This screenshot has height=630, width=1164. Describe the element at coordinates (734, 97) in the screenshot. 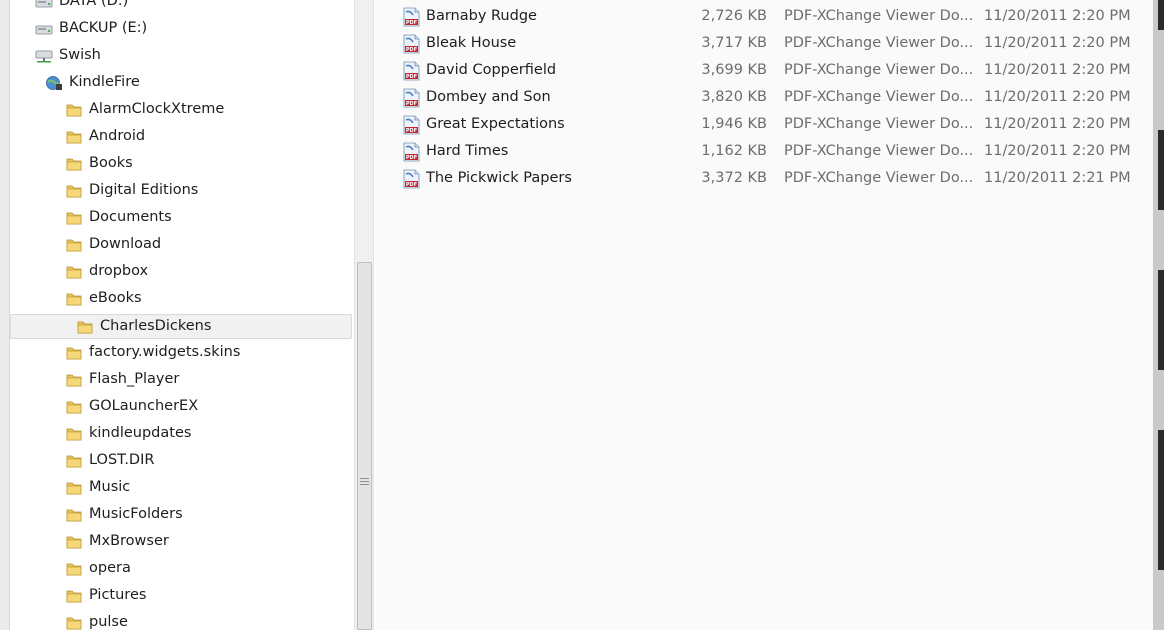

I see `file-size: 3,820 KB` at that location.